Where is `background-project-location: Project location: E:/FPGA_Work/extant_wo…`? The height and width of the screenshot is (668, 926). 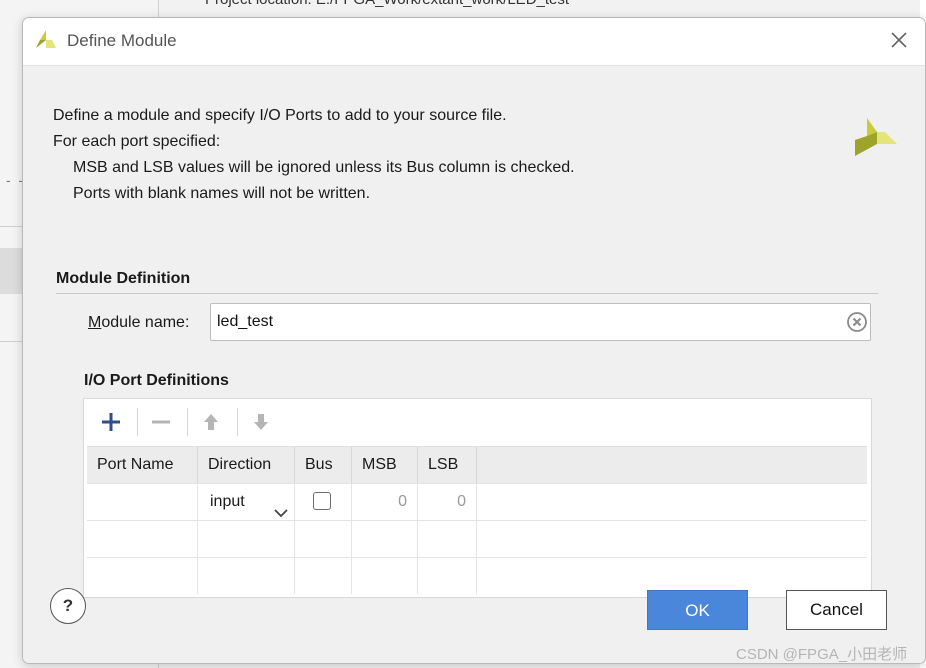 background-project-location: Project location: E:/FPGA_Work/extant_wo… is located at coordinates (387, 4).